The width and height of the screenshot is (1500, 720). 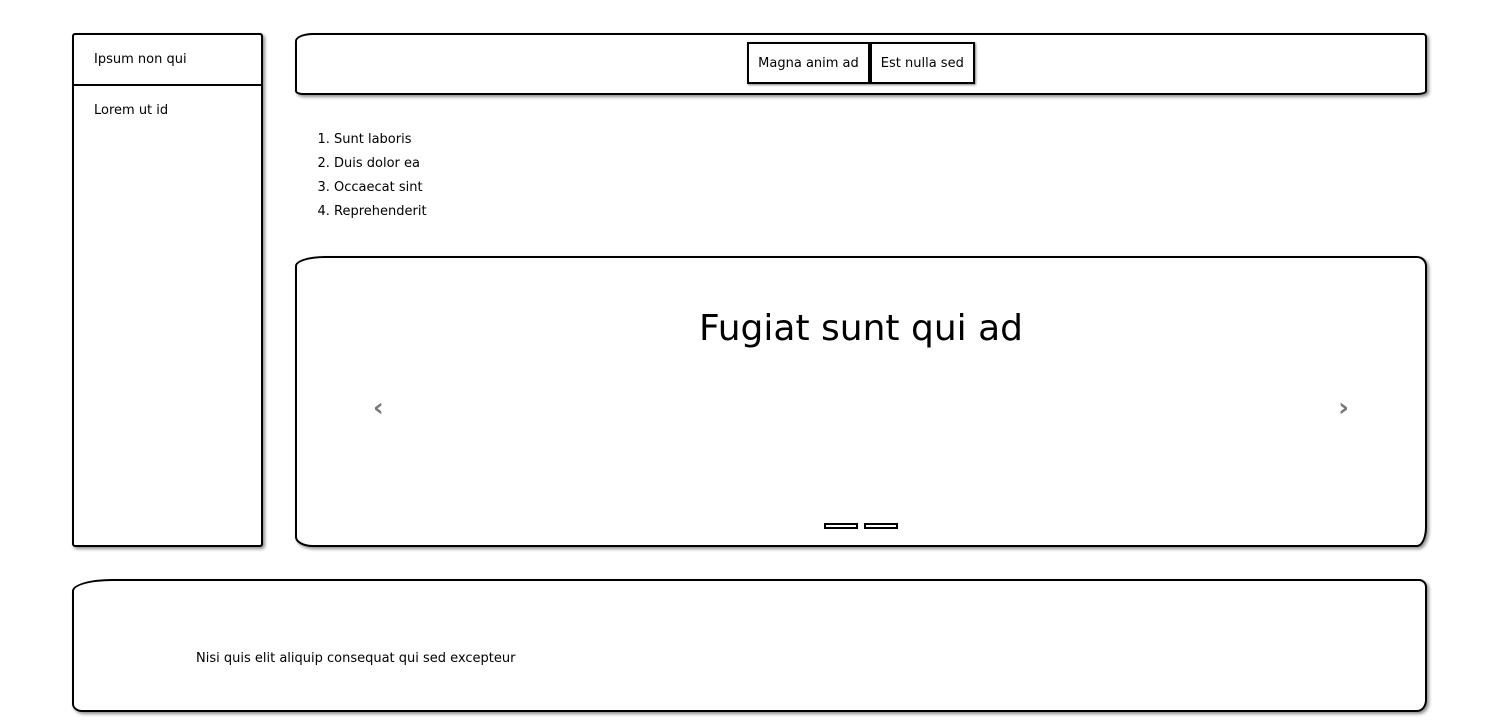 I want to click on sidebar-item-lorem-ut-id: Lorem ut id, so click(x=167, y=110).